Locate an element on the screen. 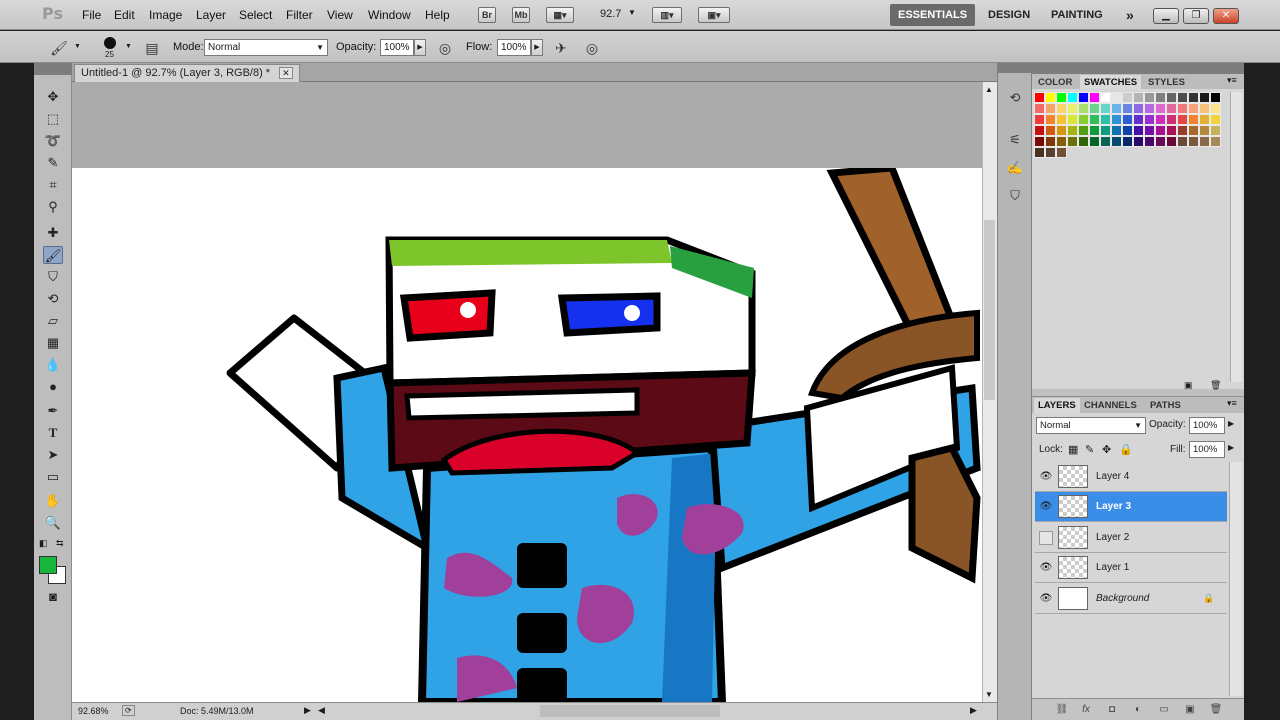 Image resolution: width=1280 pixels, height=720 pixels. brush-panel-toggle-icon: ▤ is located at coordinates (152, 48).